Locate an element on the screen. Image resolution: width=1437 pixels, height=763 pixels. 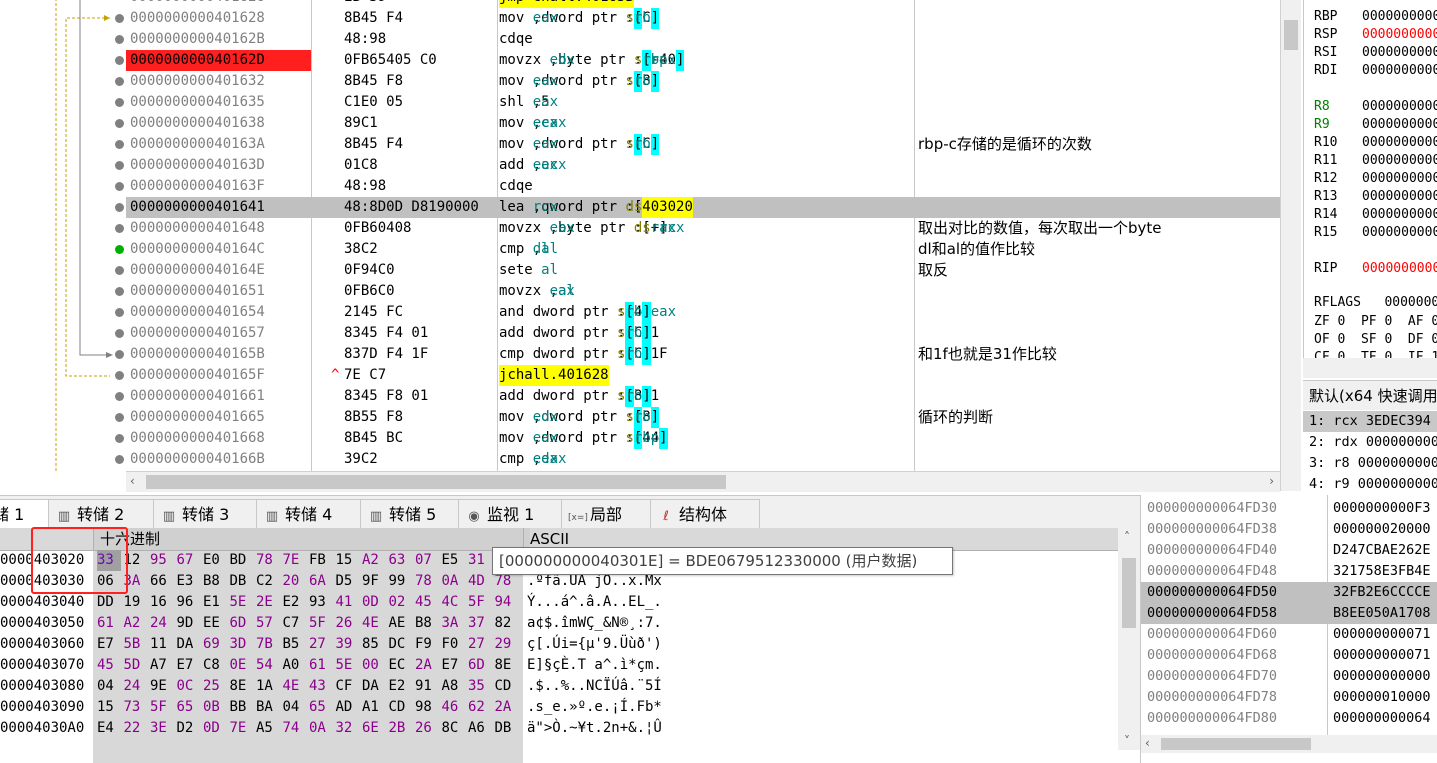
register-row: R9 0000000000 is located at coordinates (1375, 125).